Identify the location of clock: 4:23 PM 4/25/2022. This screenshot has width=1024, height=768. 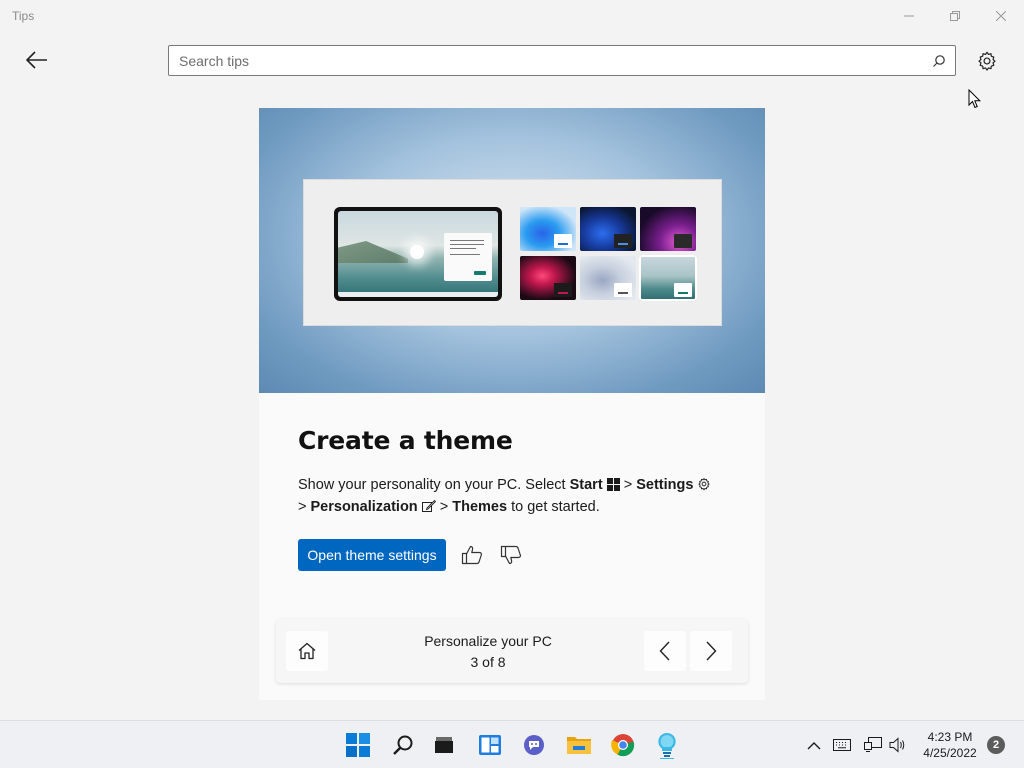
(950, 745).